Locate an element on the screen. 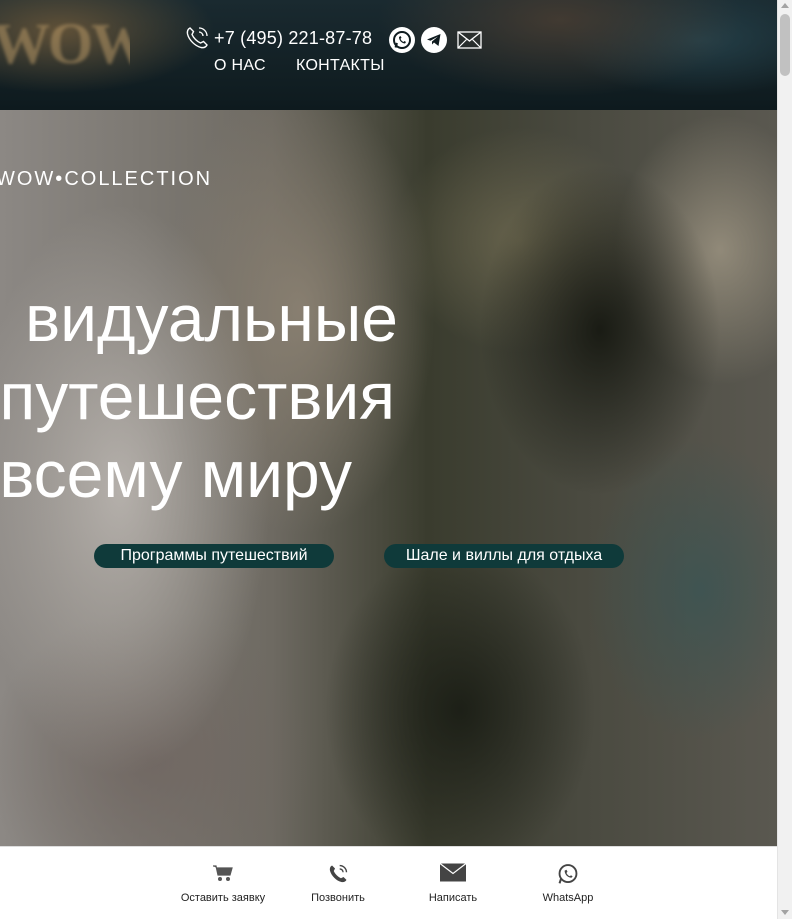  whatsapp-label: WhatsApp is located at coordinates (568, 898).